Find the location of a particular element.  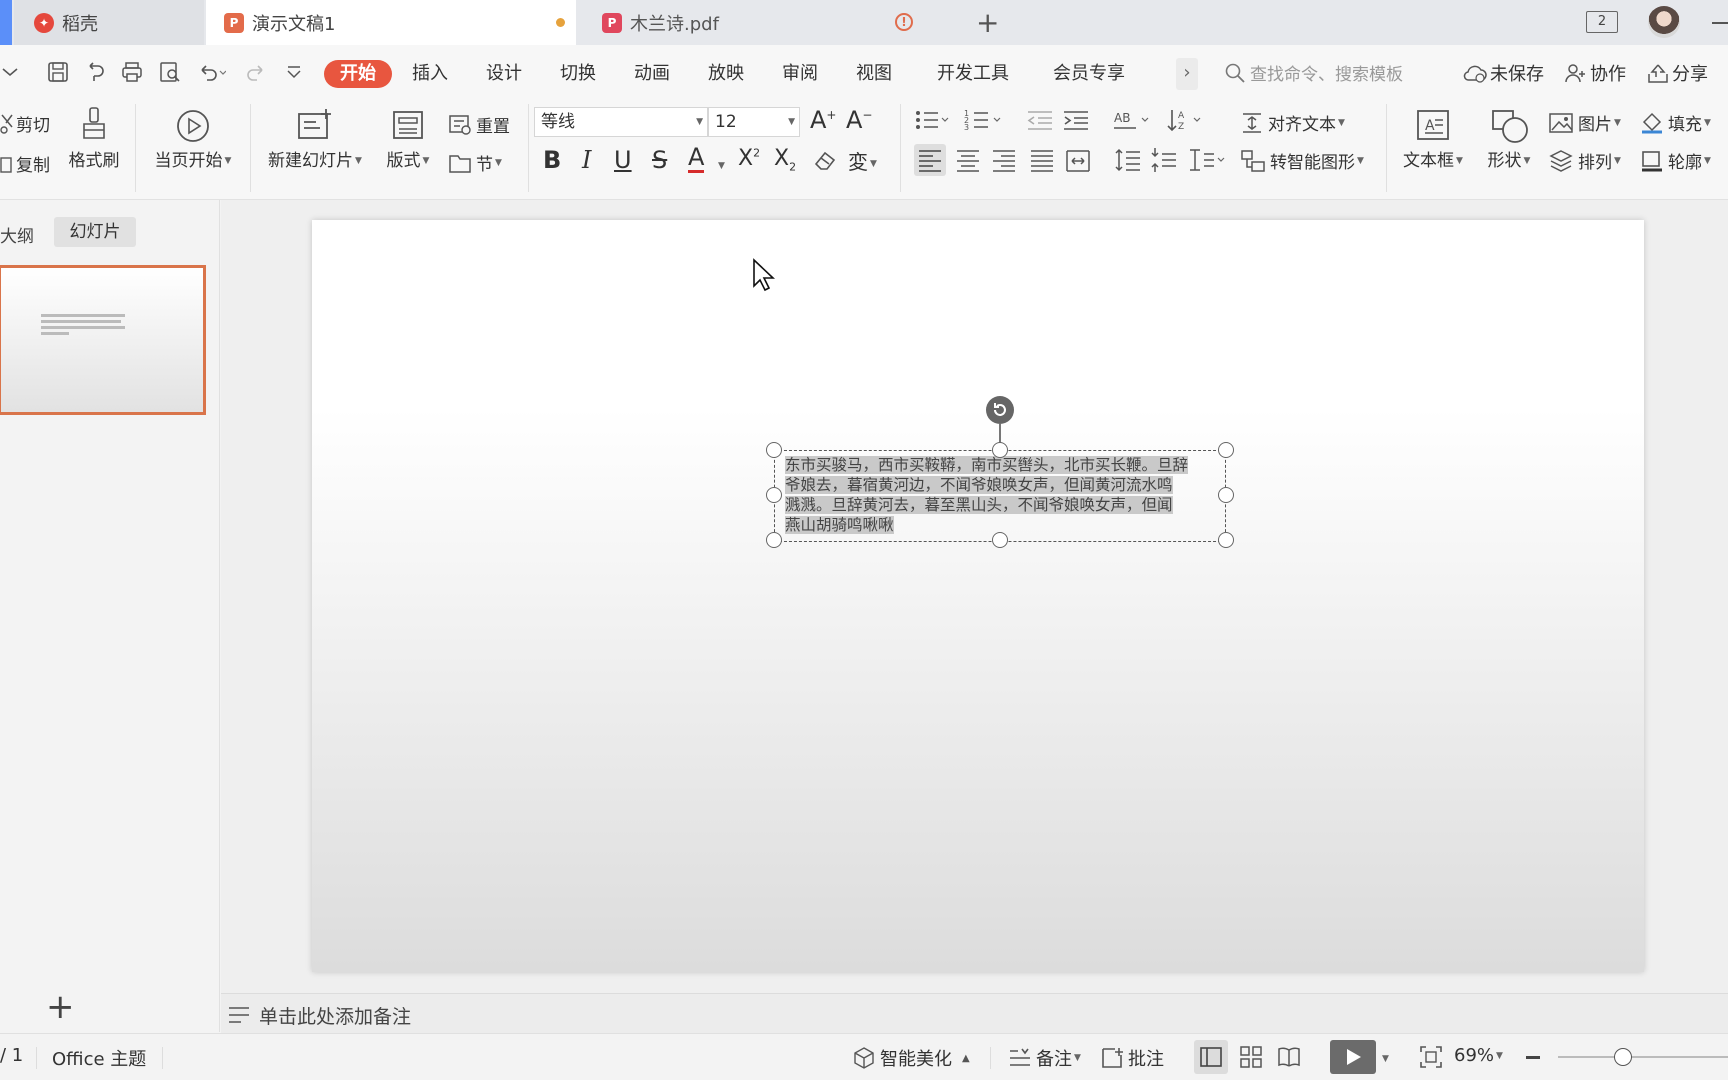

zoom-slider-track is located at coordinates (1643, 1057).